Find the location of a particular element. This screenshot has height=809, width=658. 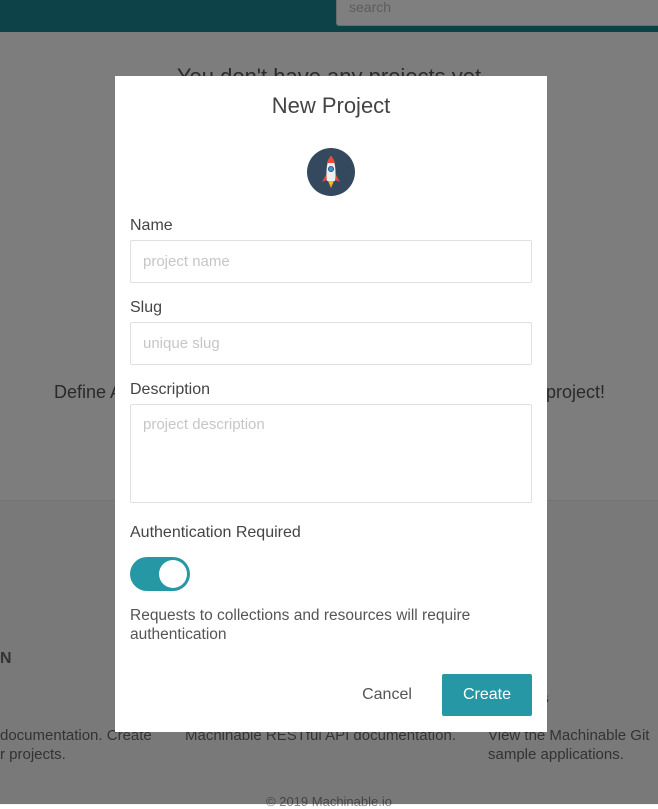

authentication-toggle is located at coordinates (160, 574).